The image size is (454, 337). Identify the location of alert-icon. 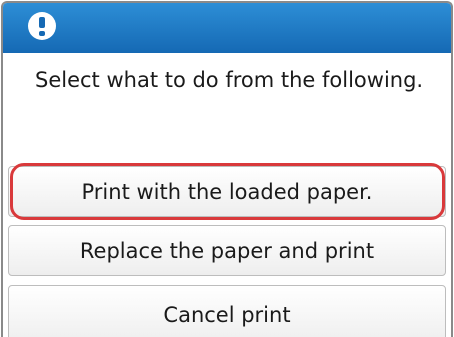
(42, 26).